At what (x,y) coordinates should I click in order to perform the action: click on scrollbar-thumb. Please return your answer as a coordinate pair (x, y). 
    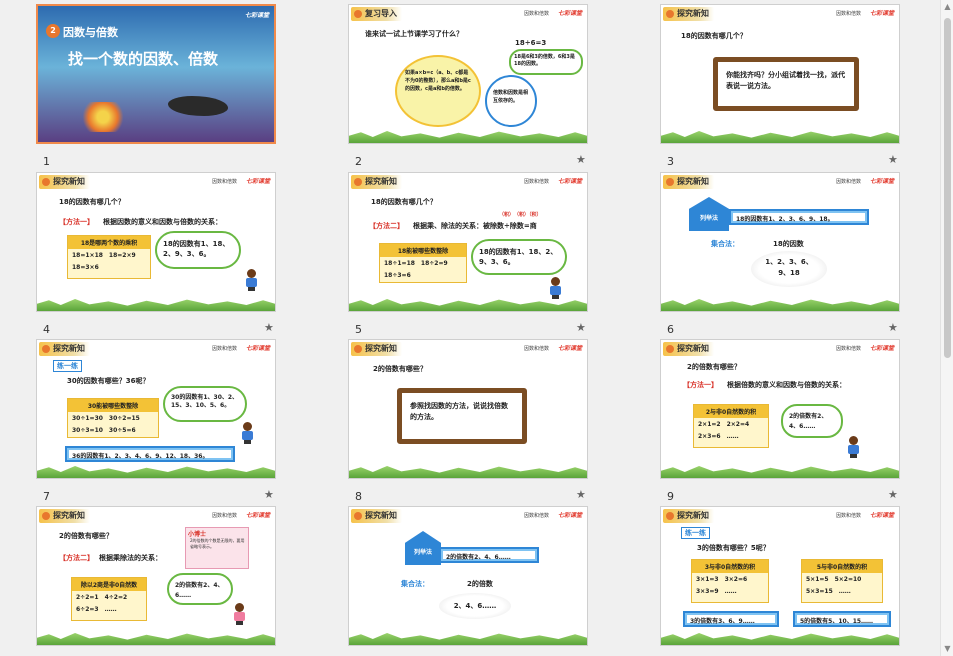
    Looking at the image, I should click on (947, 188).